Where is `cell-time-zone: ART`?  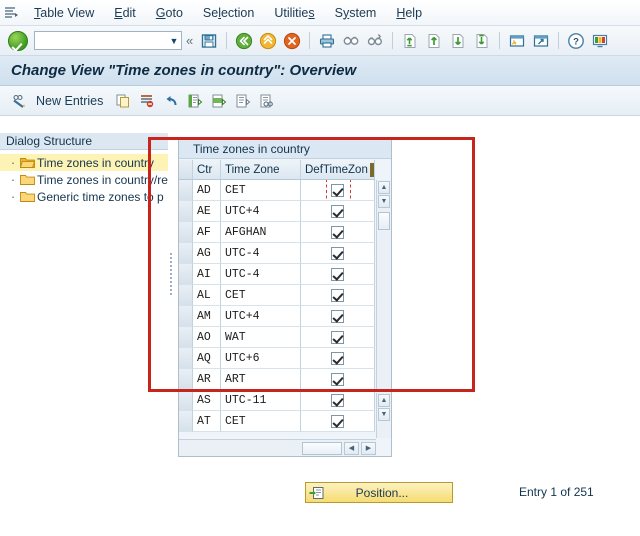
cell-time-zone: ART is located at coordinates (261, 379).